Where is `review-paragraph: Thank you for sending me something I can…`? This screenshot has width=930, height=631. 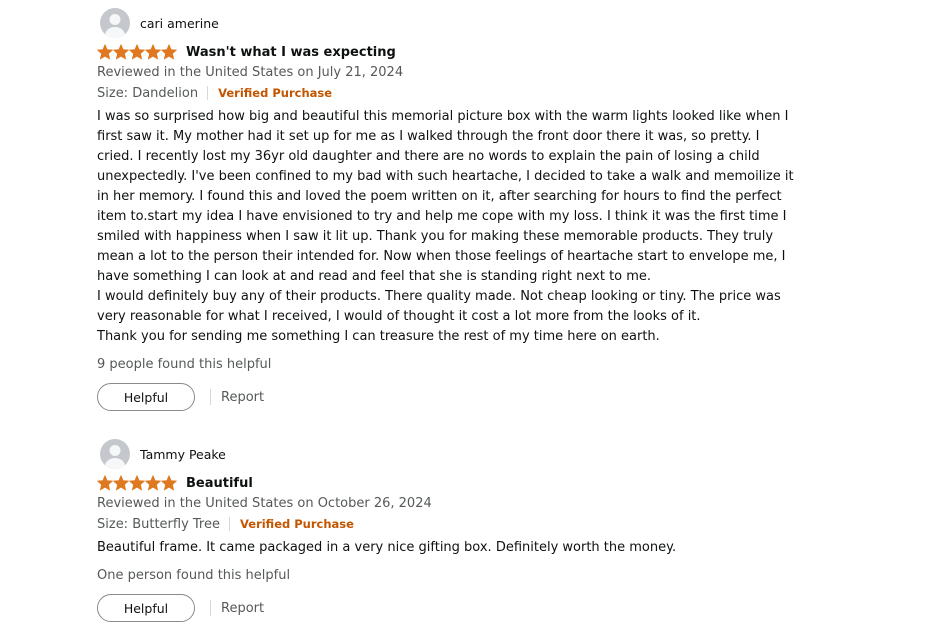
review-paragraph: Thank you for sending me something I can… is located at coordinates (378, 336).